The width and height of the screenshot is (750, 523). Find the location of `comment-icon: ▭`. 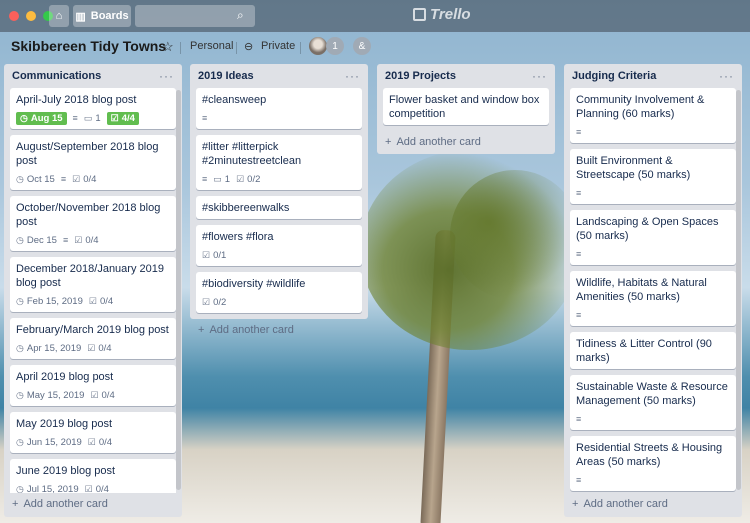

comment-icon: ▭ is located at coordinates (217, 178).